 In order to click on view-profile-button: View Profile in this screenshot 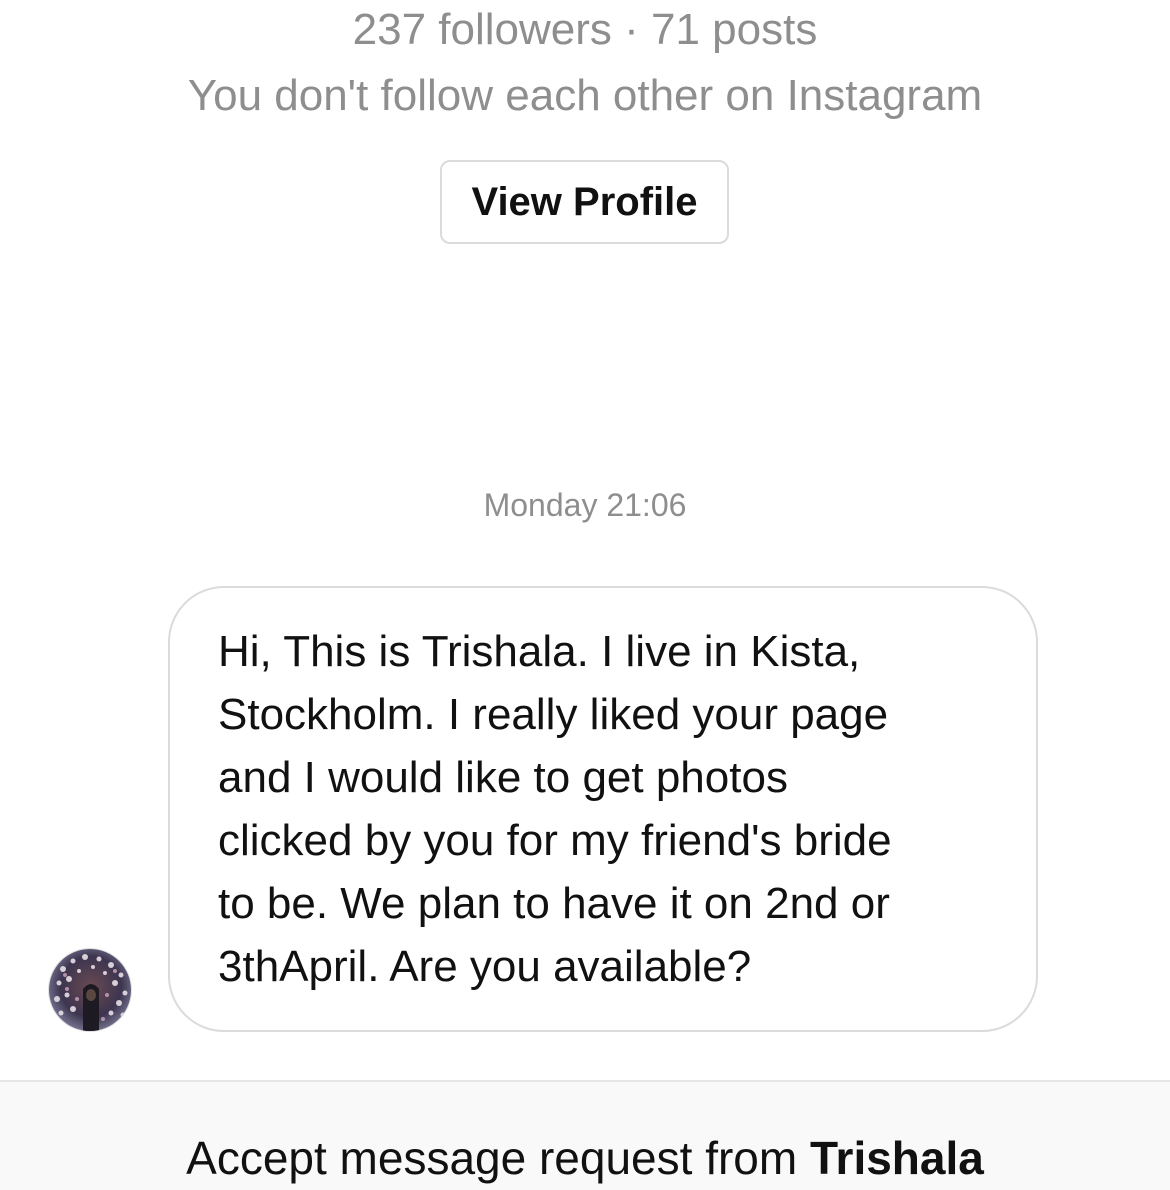, I will do `click(584, 202)`.